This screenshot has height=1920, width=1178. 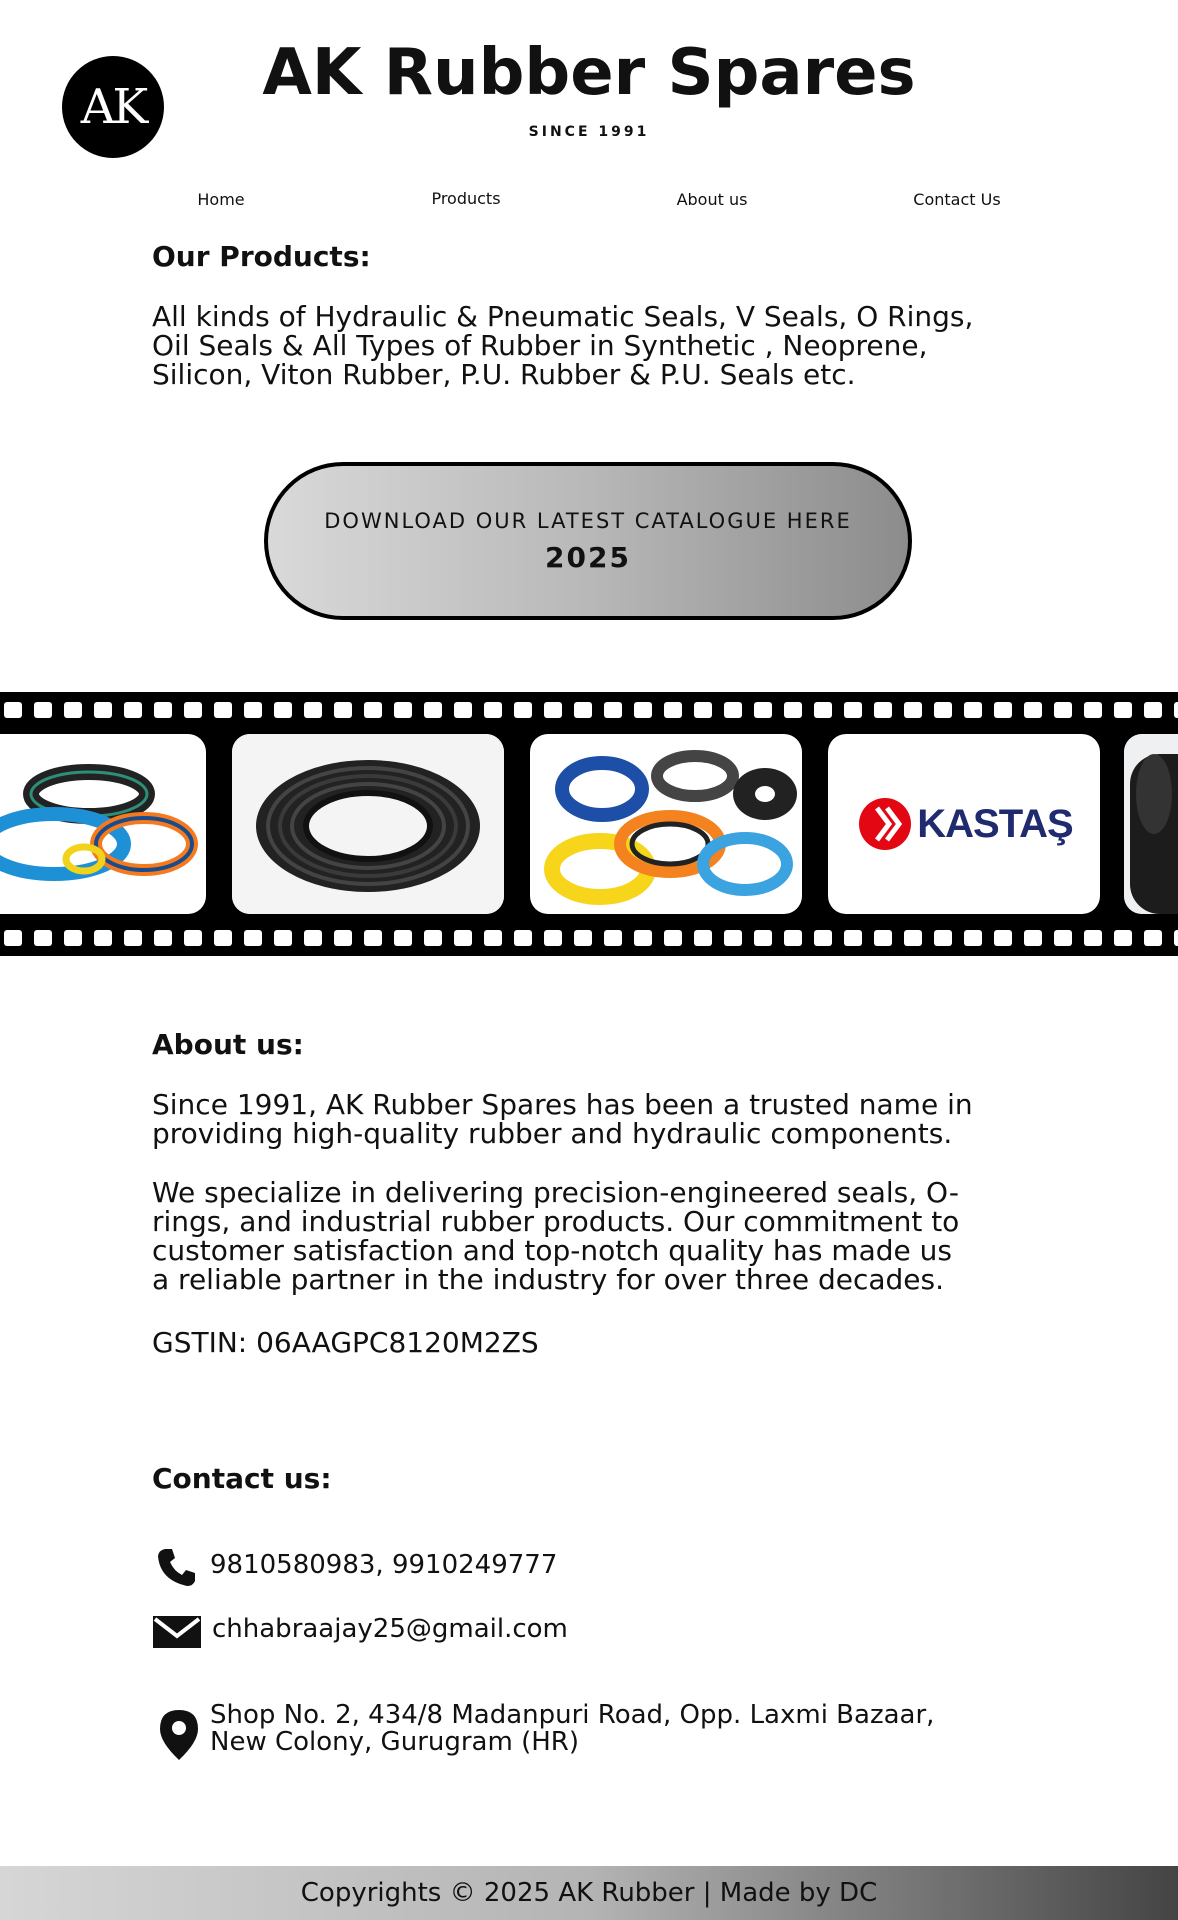 I want to click on download-catalogue-button: DOWNLOAD OUR LATEST CATALOGUE HERE 2025, so click(x=588, y=541).